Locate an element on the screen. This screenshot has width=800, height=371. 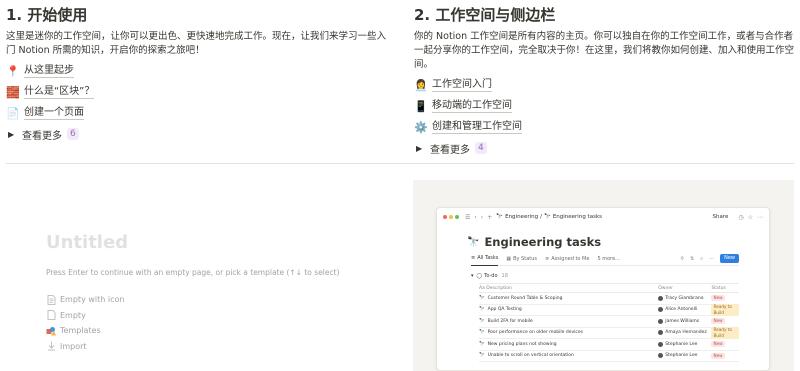
status-badge: New is located at coordinates (718, 344).